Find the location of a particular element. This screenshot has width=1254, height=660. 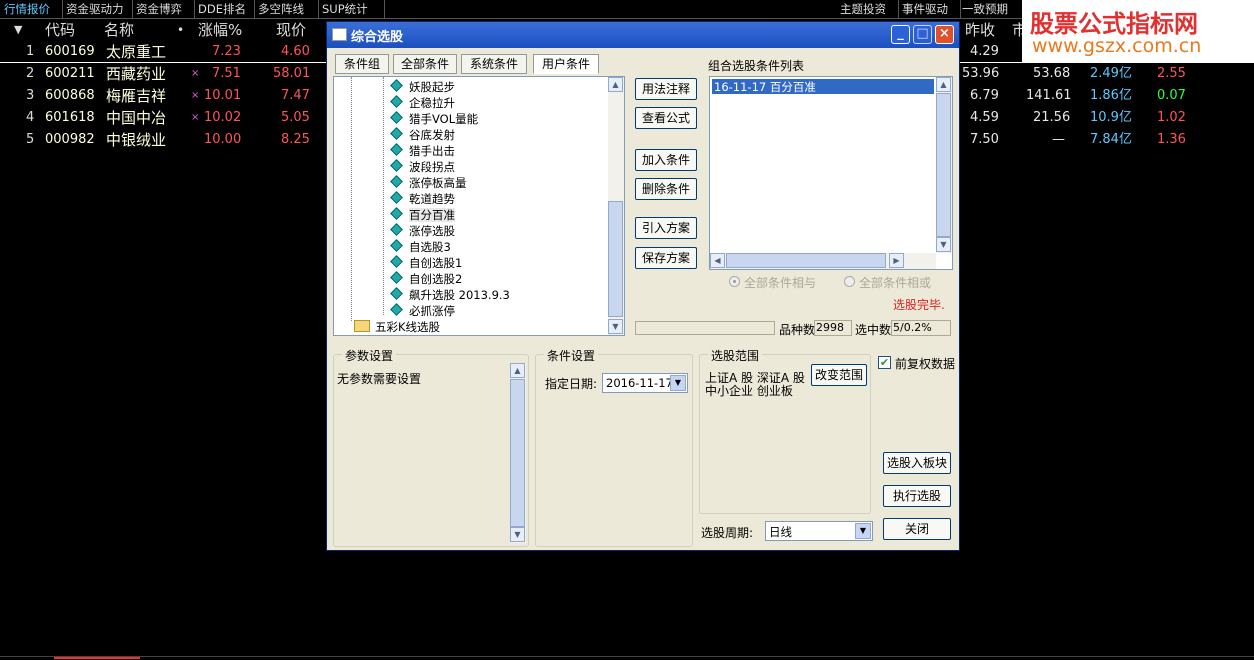

watermark-url: www.gszx.com.cn is located at coordinates (1117, 46).